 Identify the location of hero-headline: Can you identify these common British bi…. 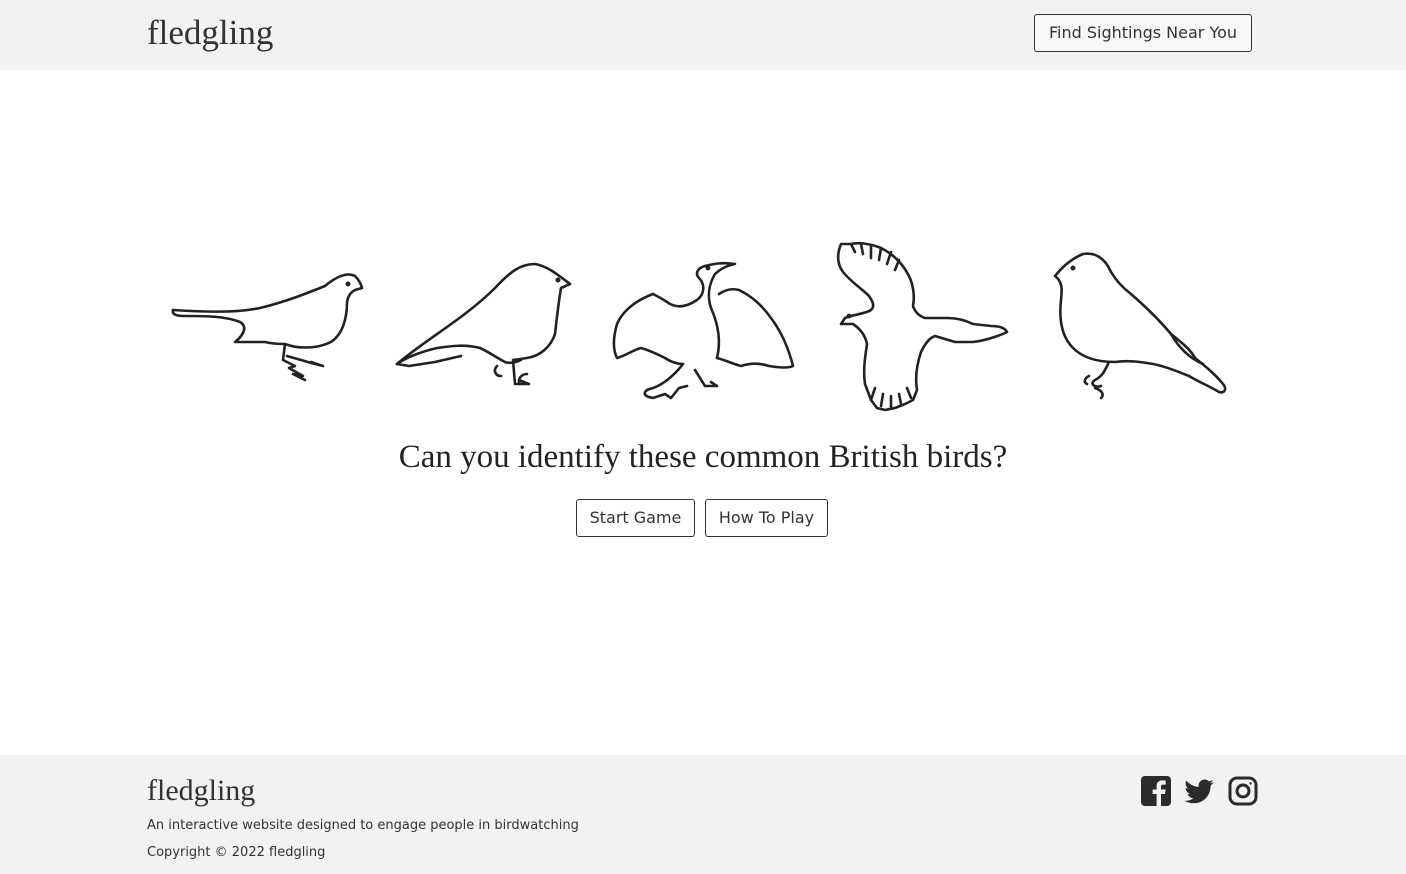
(703, 457).